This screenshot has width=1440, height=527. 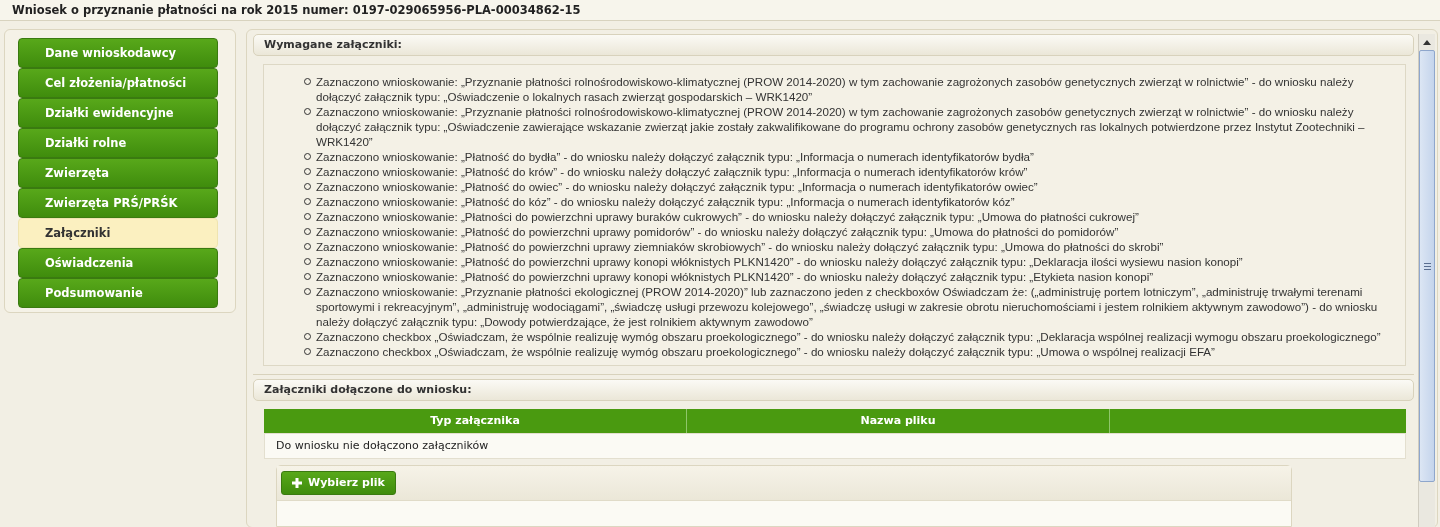 I want to click on sidebar-item: Oświadczenia, so click(x=118, y=263).